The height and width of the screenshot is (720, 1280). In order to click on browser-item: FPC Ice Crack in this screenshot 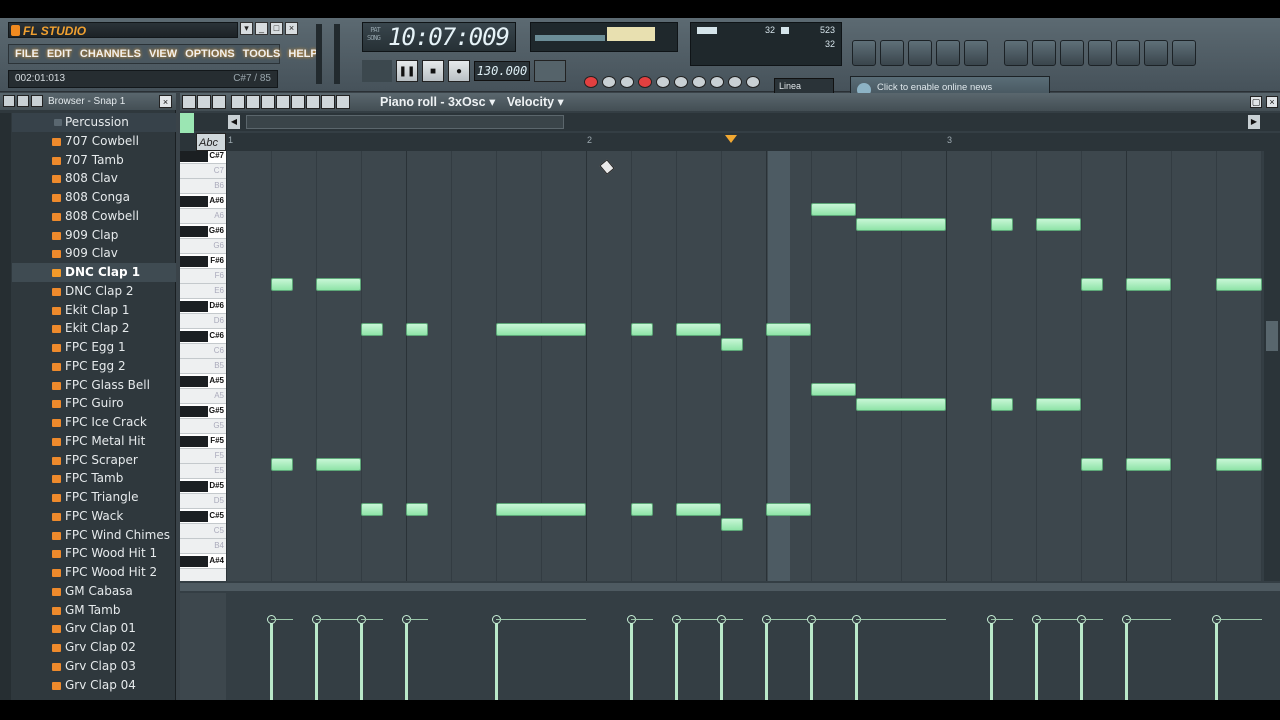, I will do `click(94, 422)`.